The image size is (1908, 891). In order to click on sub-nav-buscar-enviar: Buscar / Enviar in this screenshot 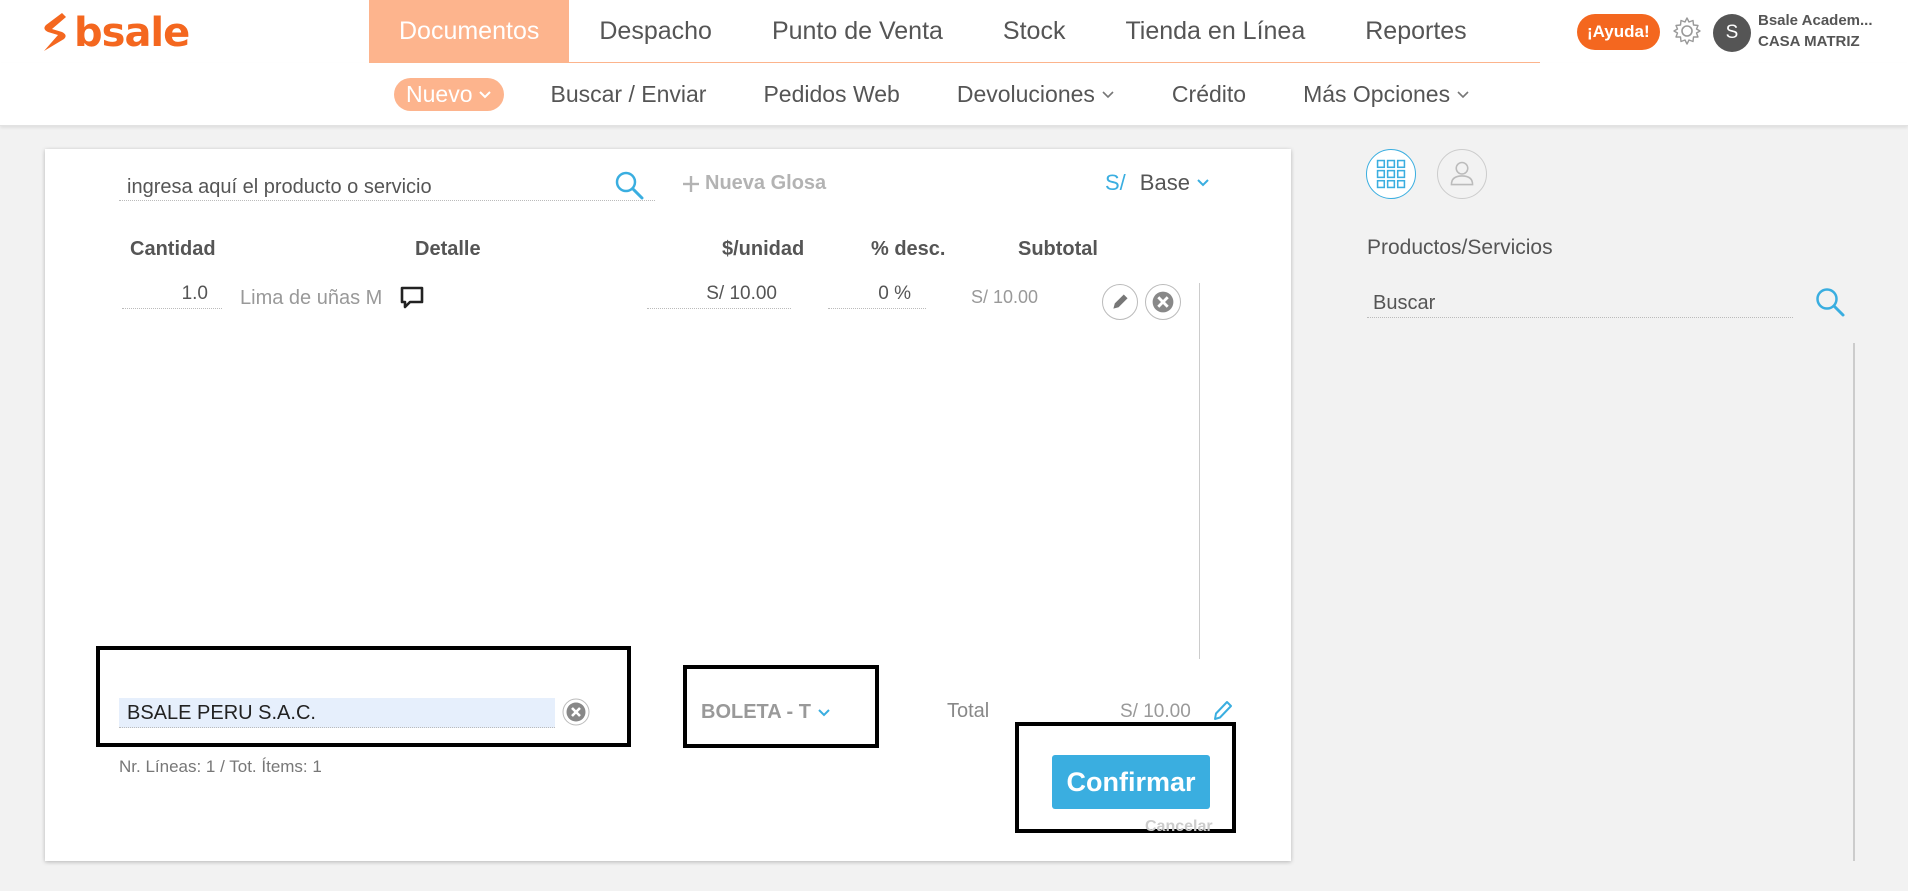, I will do `click(628, 94)`.